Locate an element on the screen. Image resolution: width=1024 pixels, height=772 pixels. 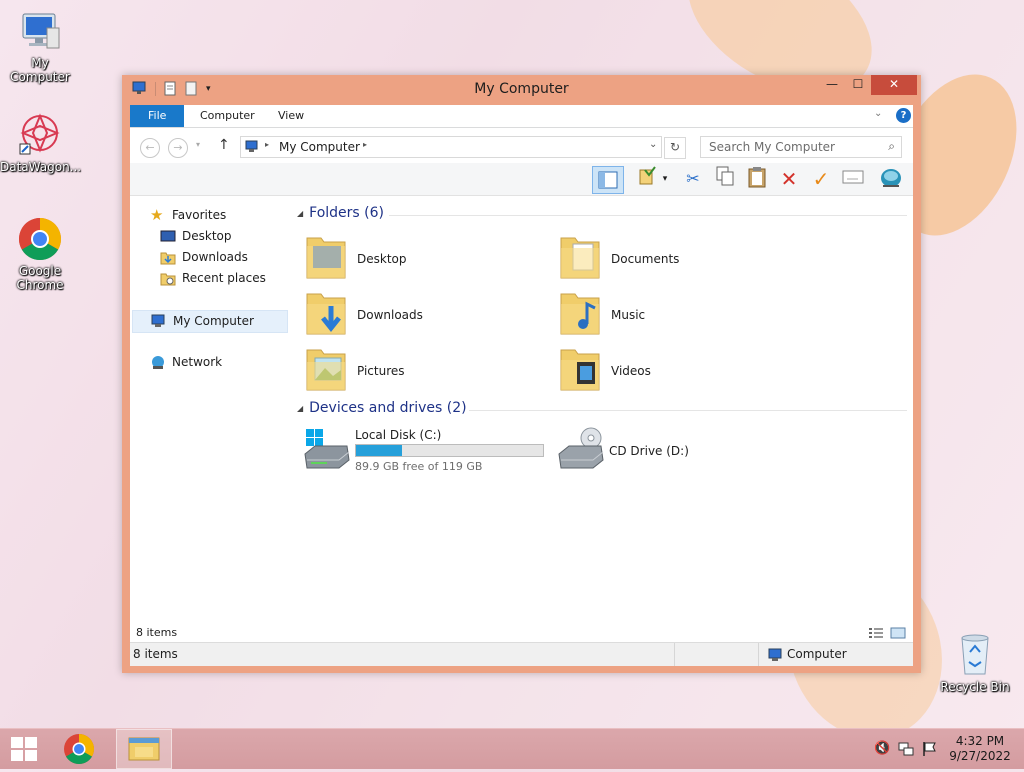
status-bar: 8 items Computer is located at coordinates (521, 654).